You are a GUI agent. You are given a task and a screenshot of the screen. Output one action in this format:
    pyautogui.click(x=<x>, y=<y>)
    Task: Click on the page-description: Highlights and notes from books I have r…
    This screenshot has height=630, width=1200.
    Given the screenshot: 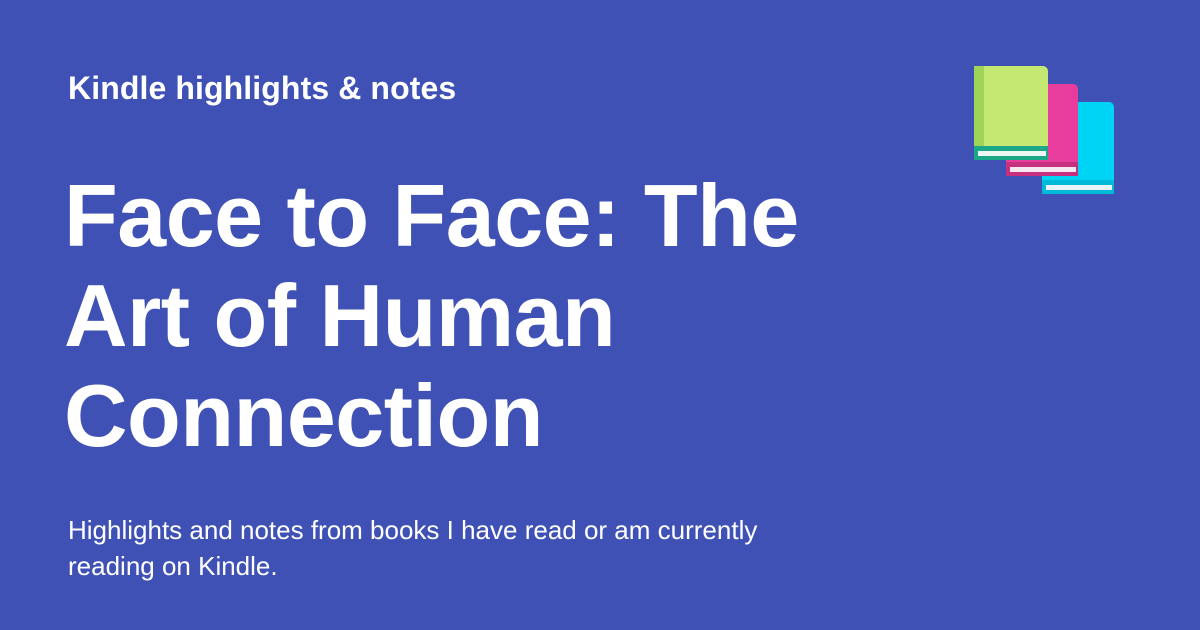 What is the action you would take?
    pyautogui.click(x=413, y=548)
    